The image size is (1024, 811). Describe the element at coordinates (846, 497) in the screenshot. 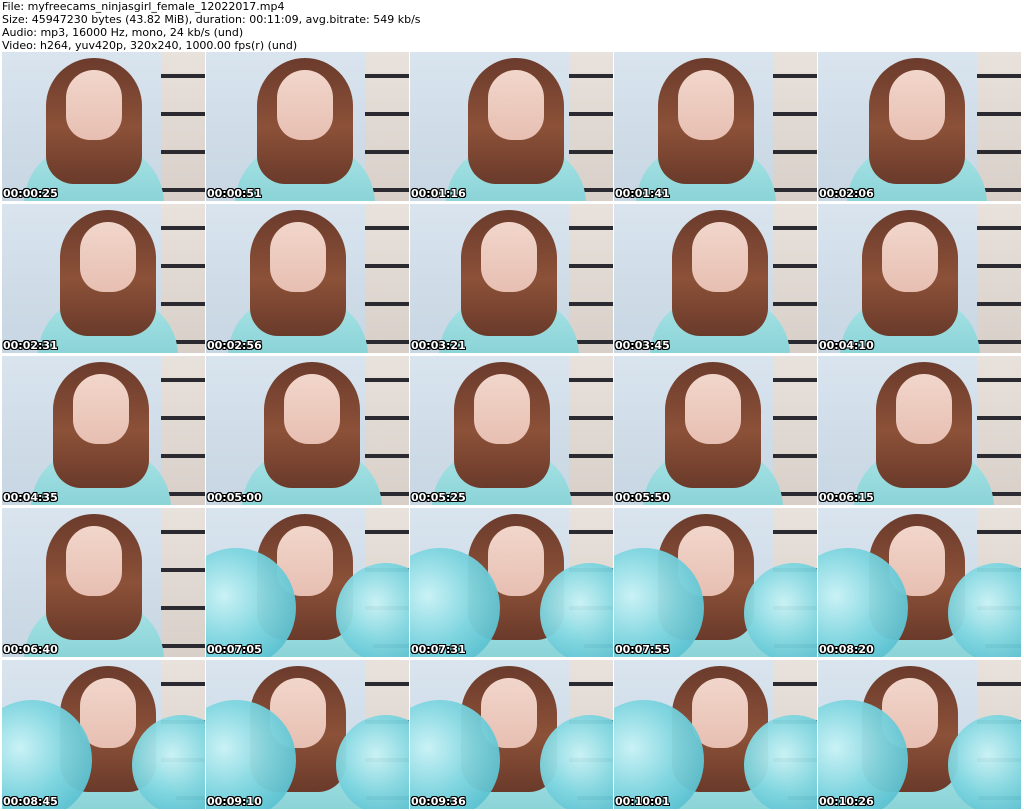

I see `thumbnail-timestamp: 00:06:15` at that location.